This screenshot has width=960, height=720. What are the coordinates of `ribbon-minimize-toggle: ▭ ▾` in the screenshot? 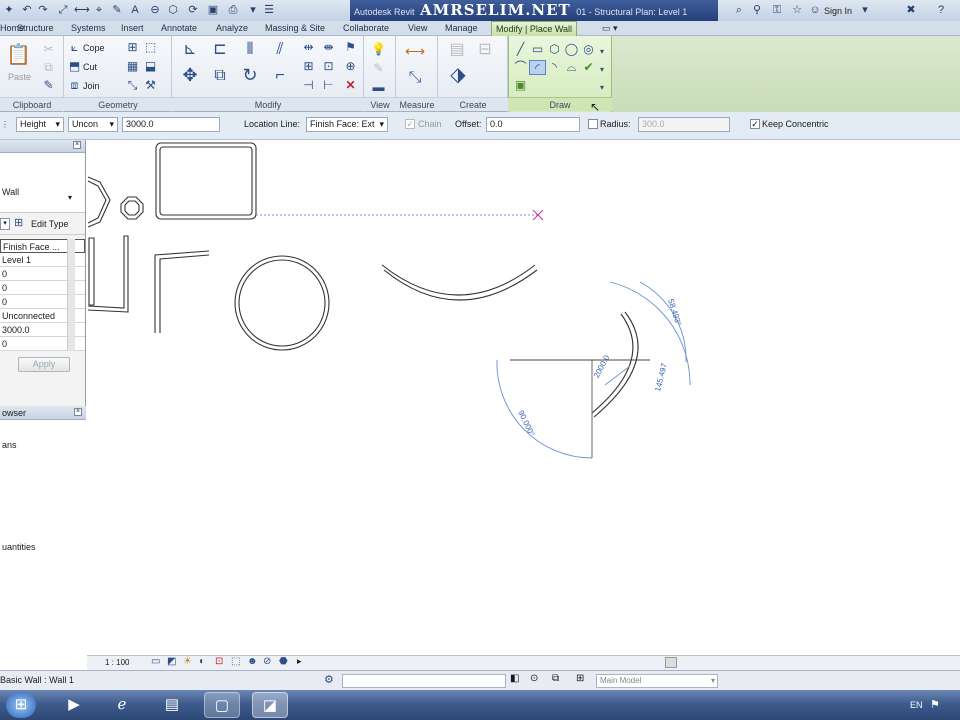 It's located at (610, 28).